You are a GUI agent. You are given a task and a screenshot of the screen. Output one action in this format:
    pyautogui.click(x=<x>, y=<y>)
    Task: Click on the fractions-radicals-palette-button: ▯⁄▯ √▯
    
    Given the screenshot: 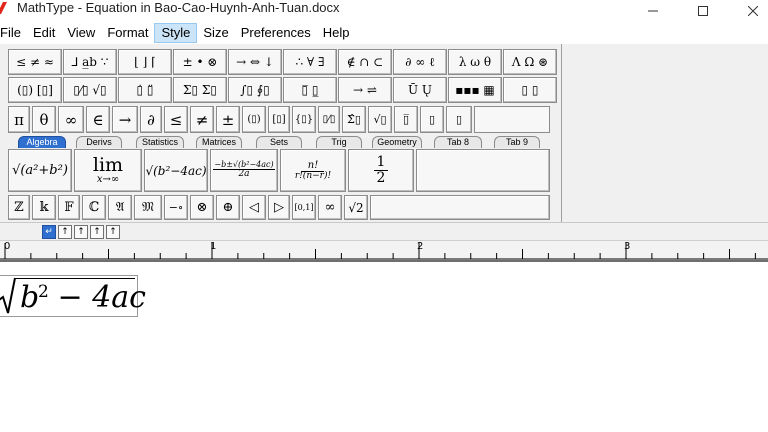 What is the action you would take?
    pyautogui.click(x=90, y=90)
    